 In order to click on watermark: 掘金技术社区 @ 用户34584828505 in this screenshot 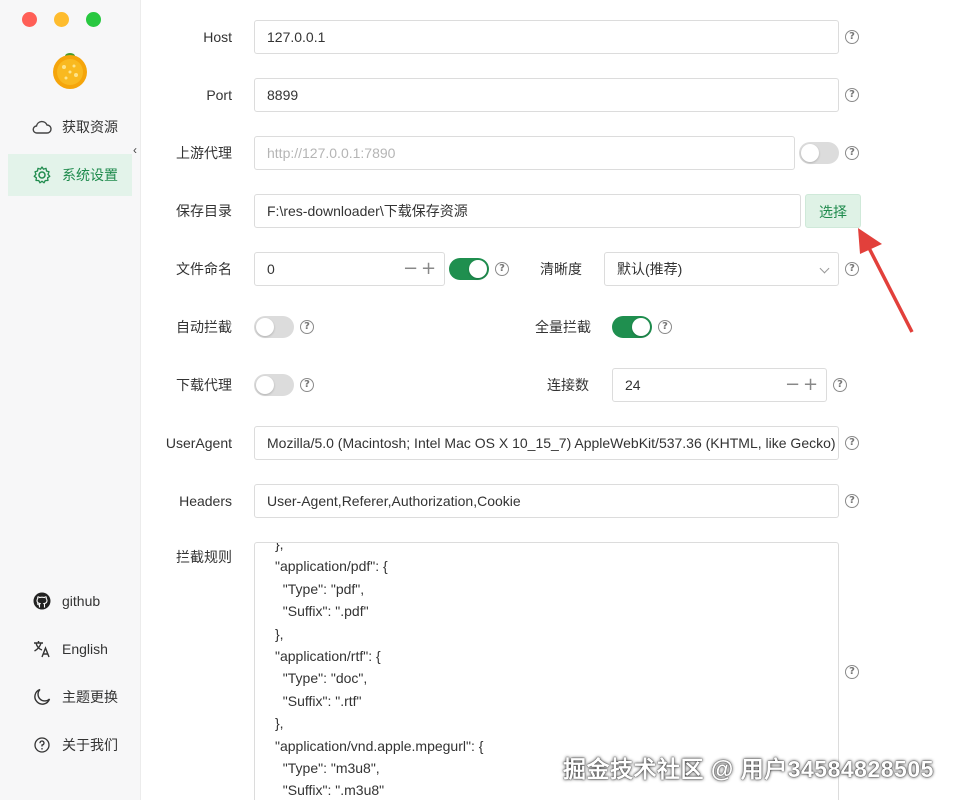, I will do `click(748, 769)`.